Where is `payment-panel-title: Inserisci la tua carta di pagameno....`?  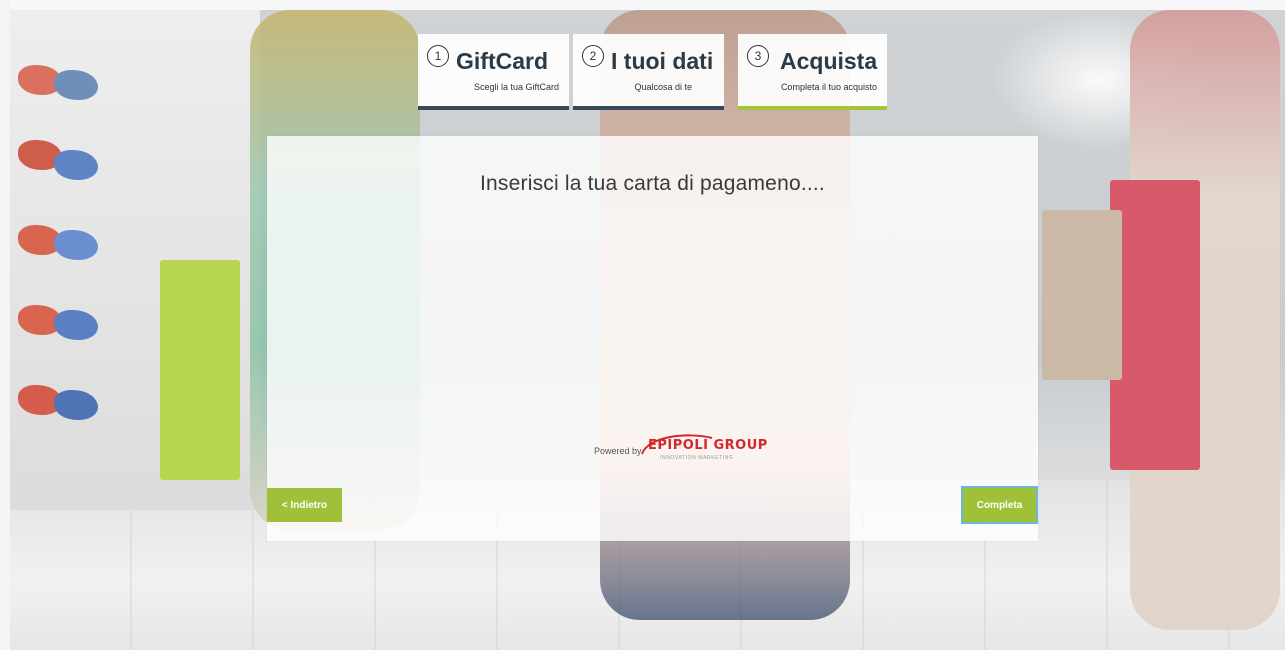 payment-panel-title: Inserisci la tua carta di pagameno.... is located at coordinates (652, 183).